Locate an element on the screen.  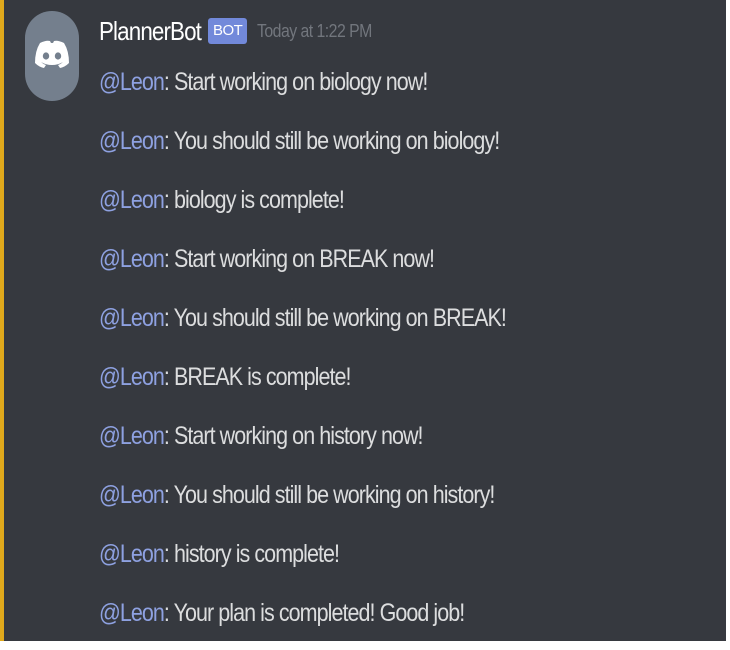
message-header: PlannerBot BOT Today at 1:22 PM is located at coordinates (243, 31).